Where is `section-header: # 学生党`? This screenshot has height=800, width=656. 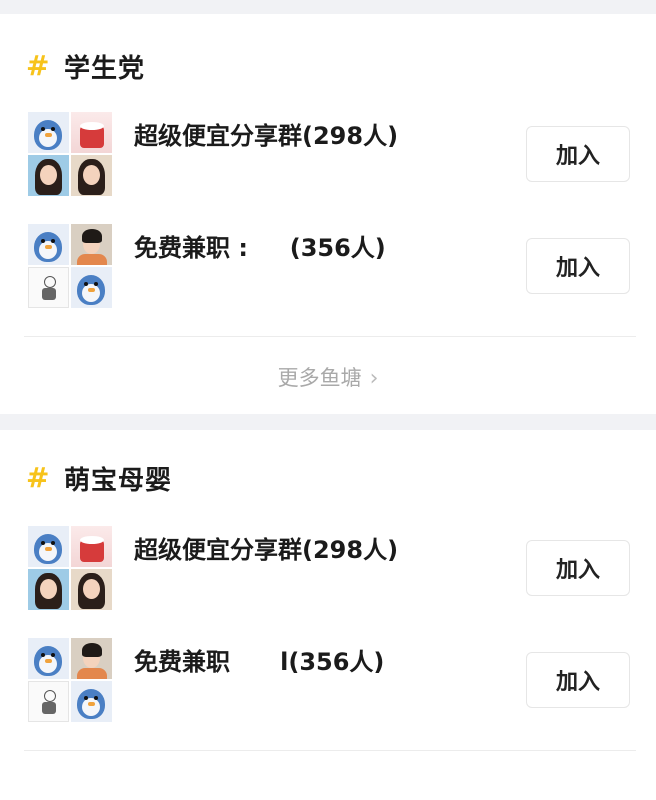 section-header: # 学生党 is located at coordinates (85, 66).